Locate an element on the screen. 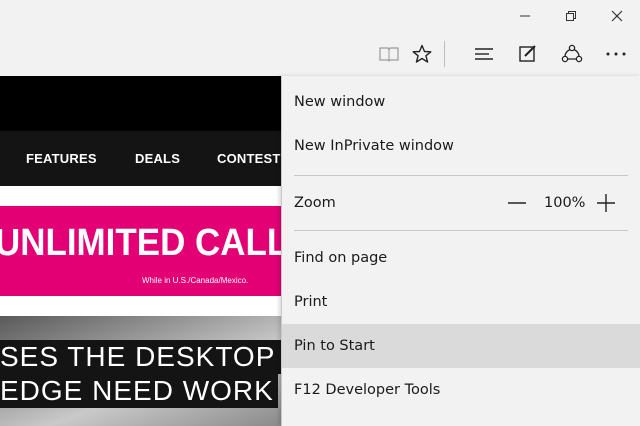  close-button is located at coordinates (617, 16).